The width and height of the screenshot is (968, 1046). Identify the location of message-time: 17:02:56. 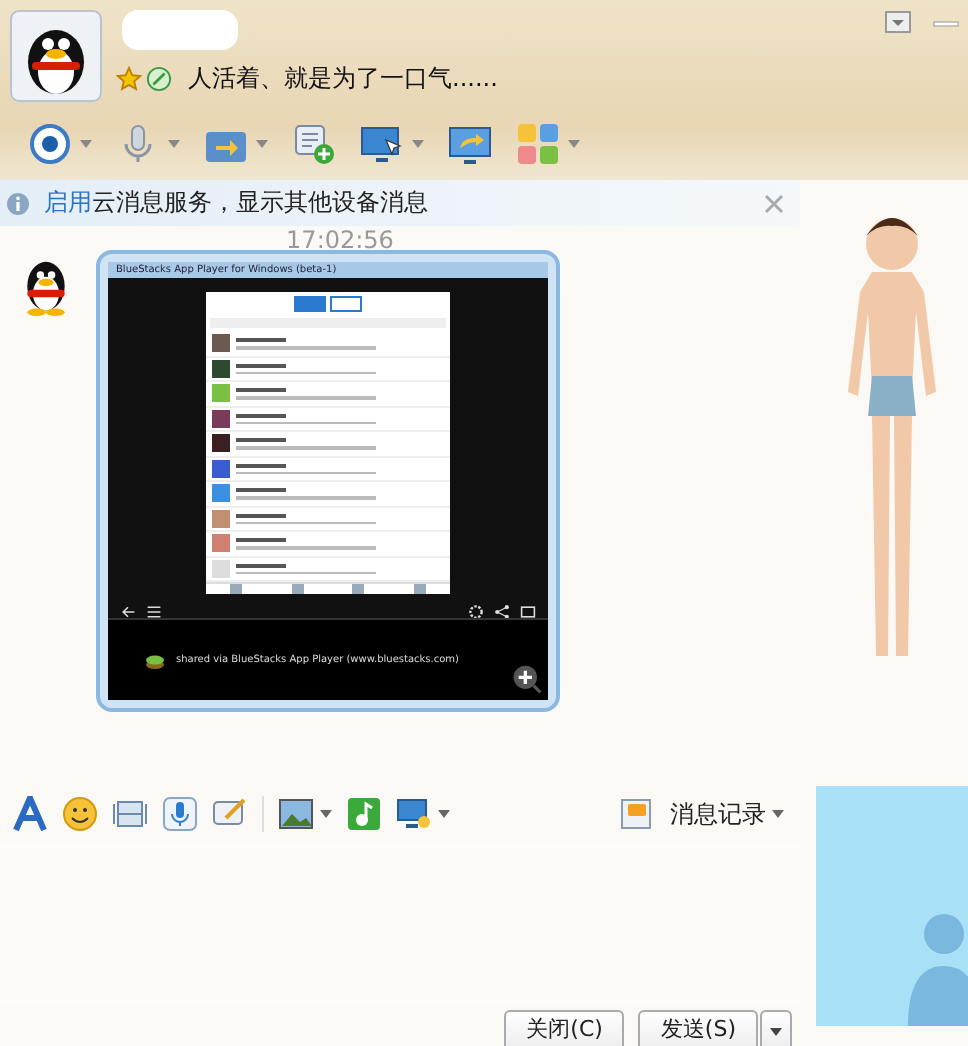
(340, 240).